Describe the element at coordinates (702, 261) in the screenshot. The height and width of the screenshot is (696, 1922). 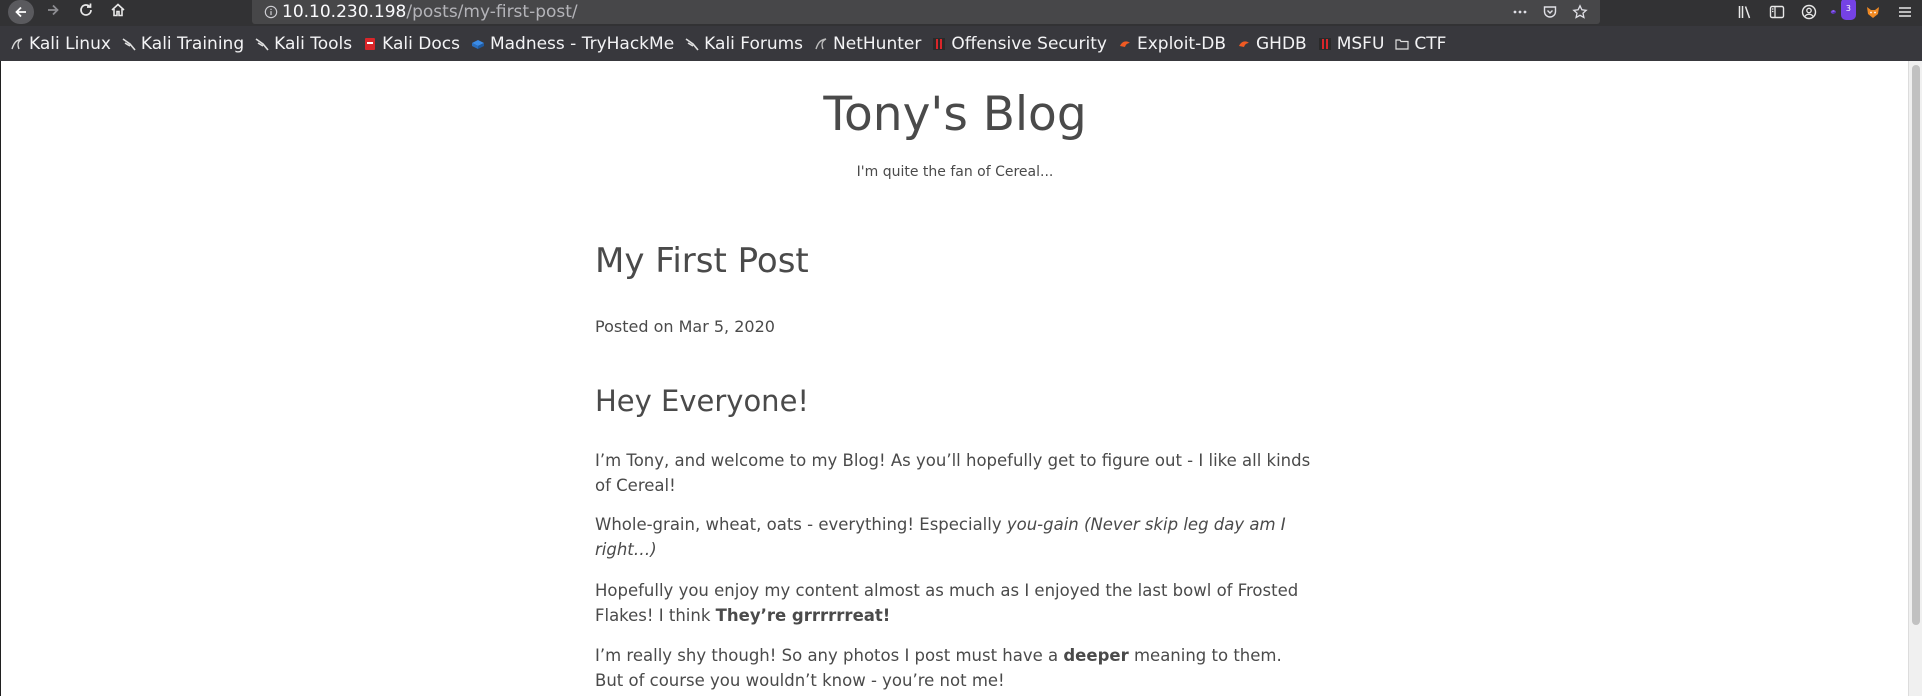
I see `post-title: My First Post` at that location.